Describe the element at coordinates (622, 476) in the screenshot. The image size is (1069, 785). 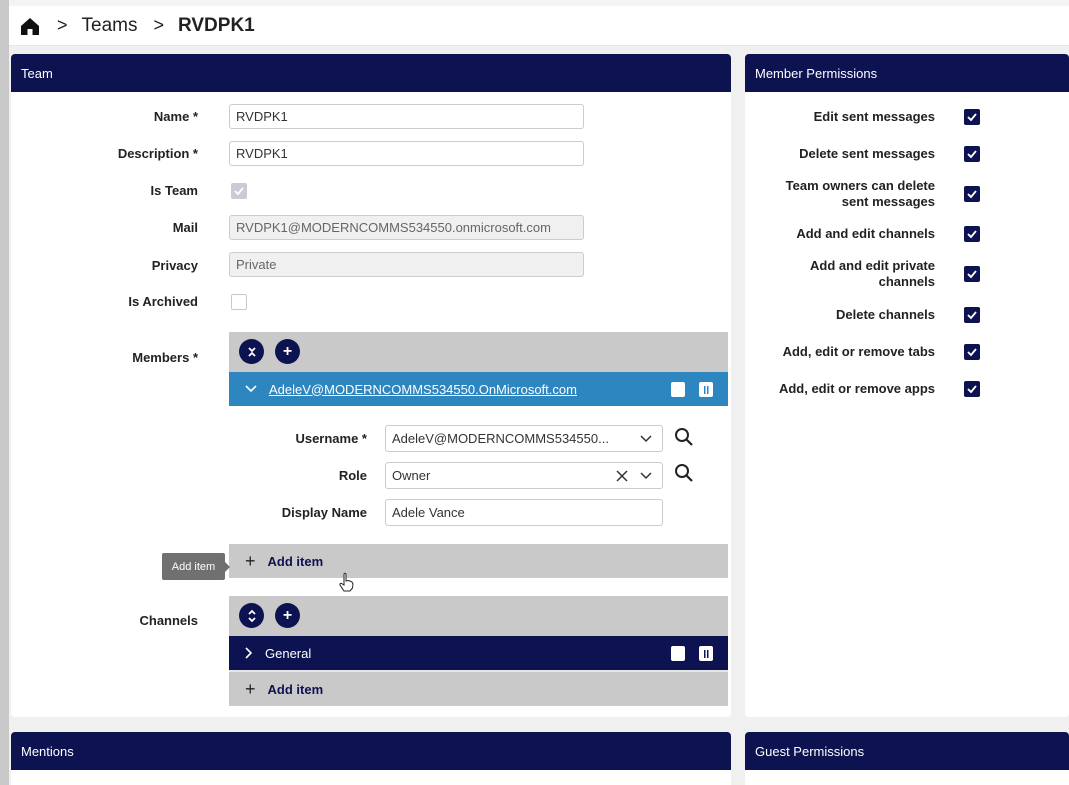
I see `close-icon` at that location.